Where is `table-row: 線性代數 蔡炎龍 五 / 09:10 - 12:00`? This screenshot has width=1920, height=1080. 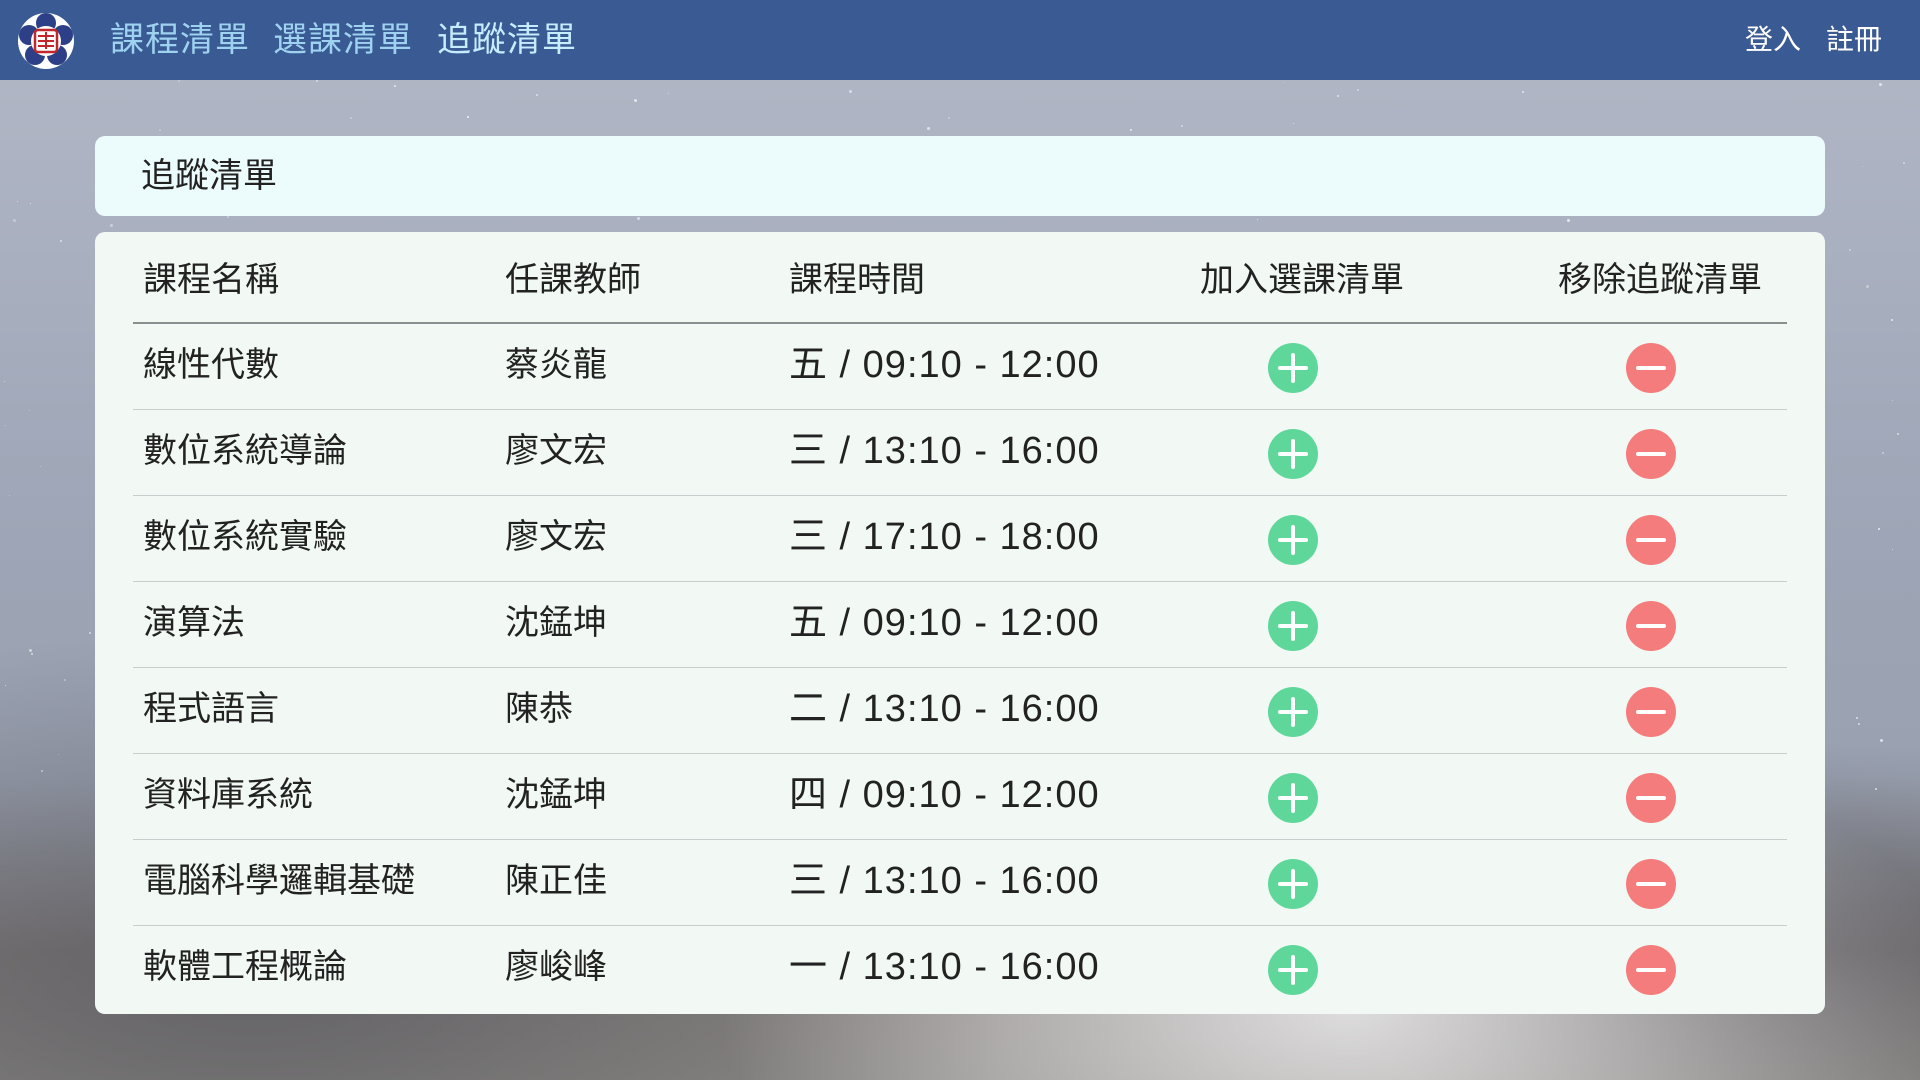
table-row: 線性代數 蔡炎龍 五 / 09:10 - 12:00 is located at coordinates (960, 367).